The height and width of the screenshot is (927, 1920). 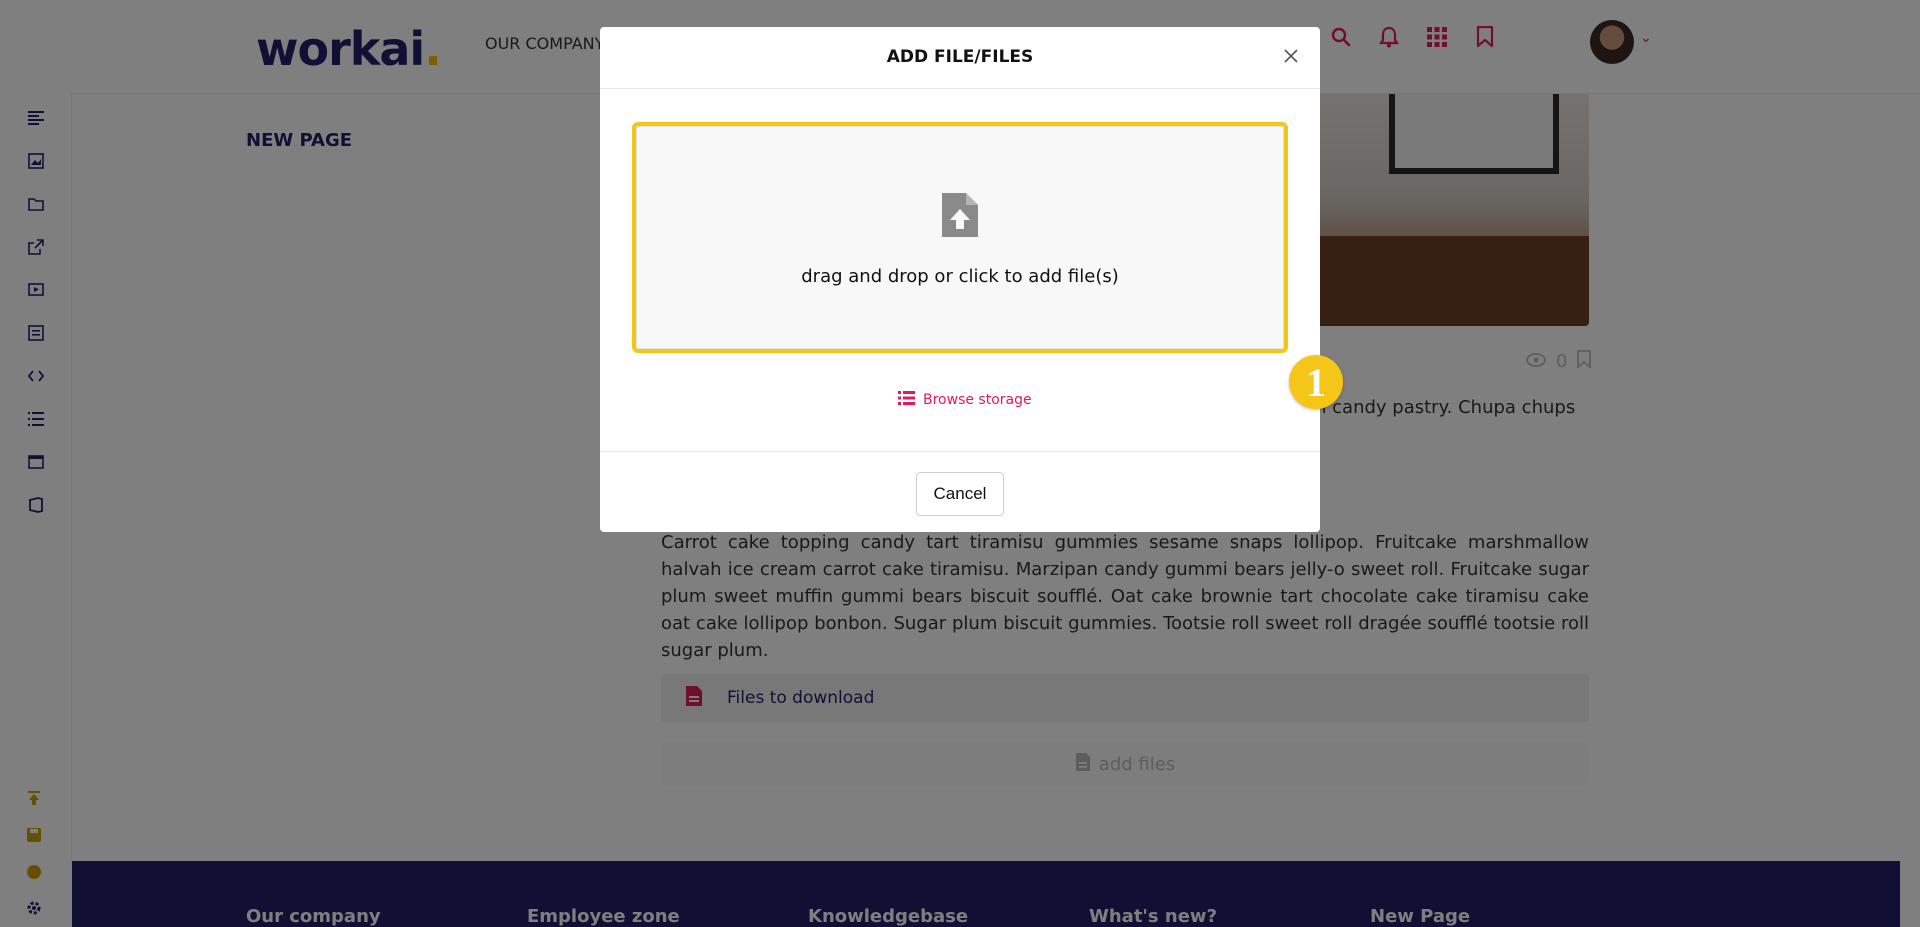 What do you see at coordinates (1316, 382) in the screenshot?
I see `step-badge: 1` at bounding box center [1316, 382].